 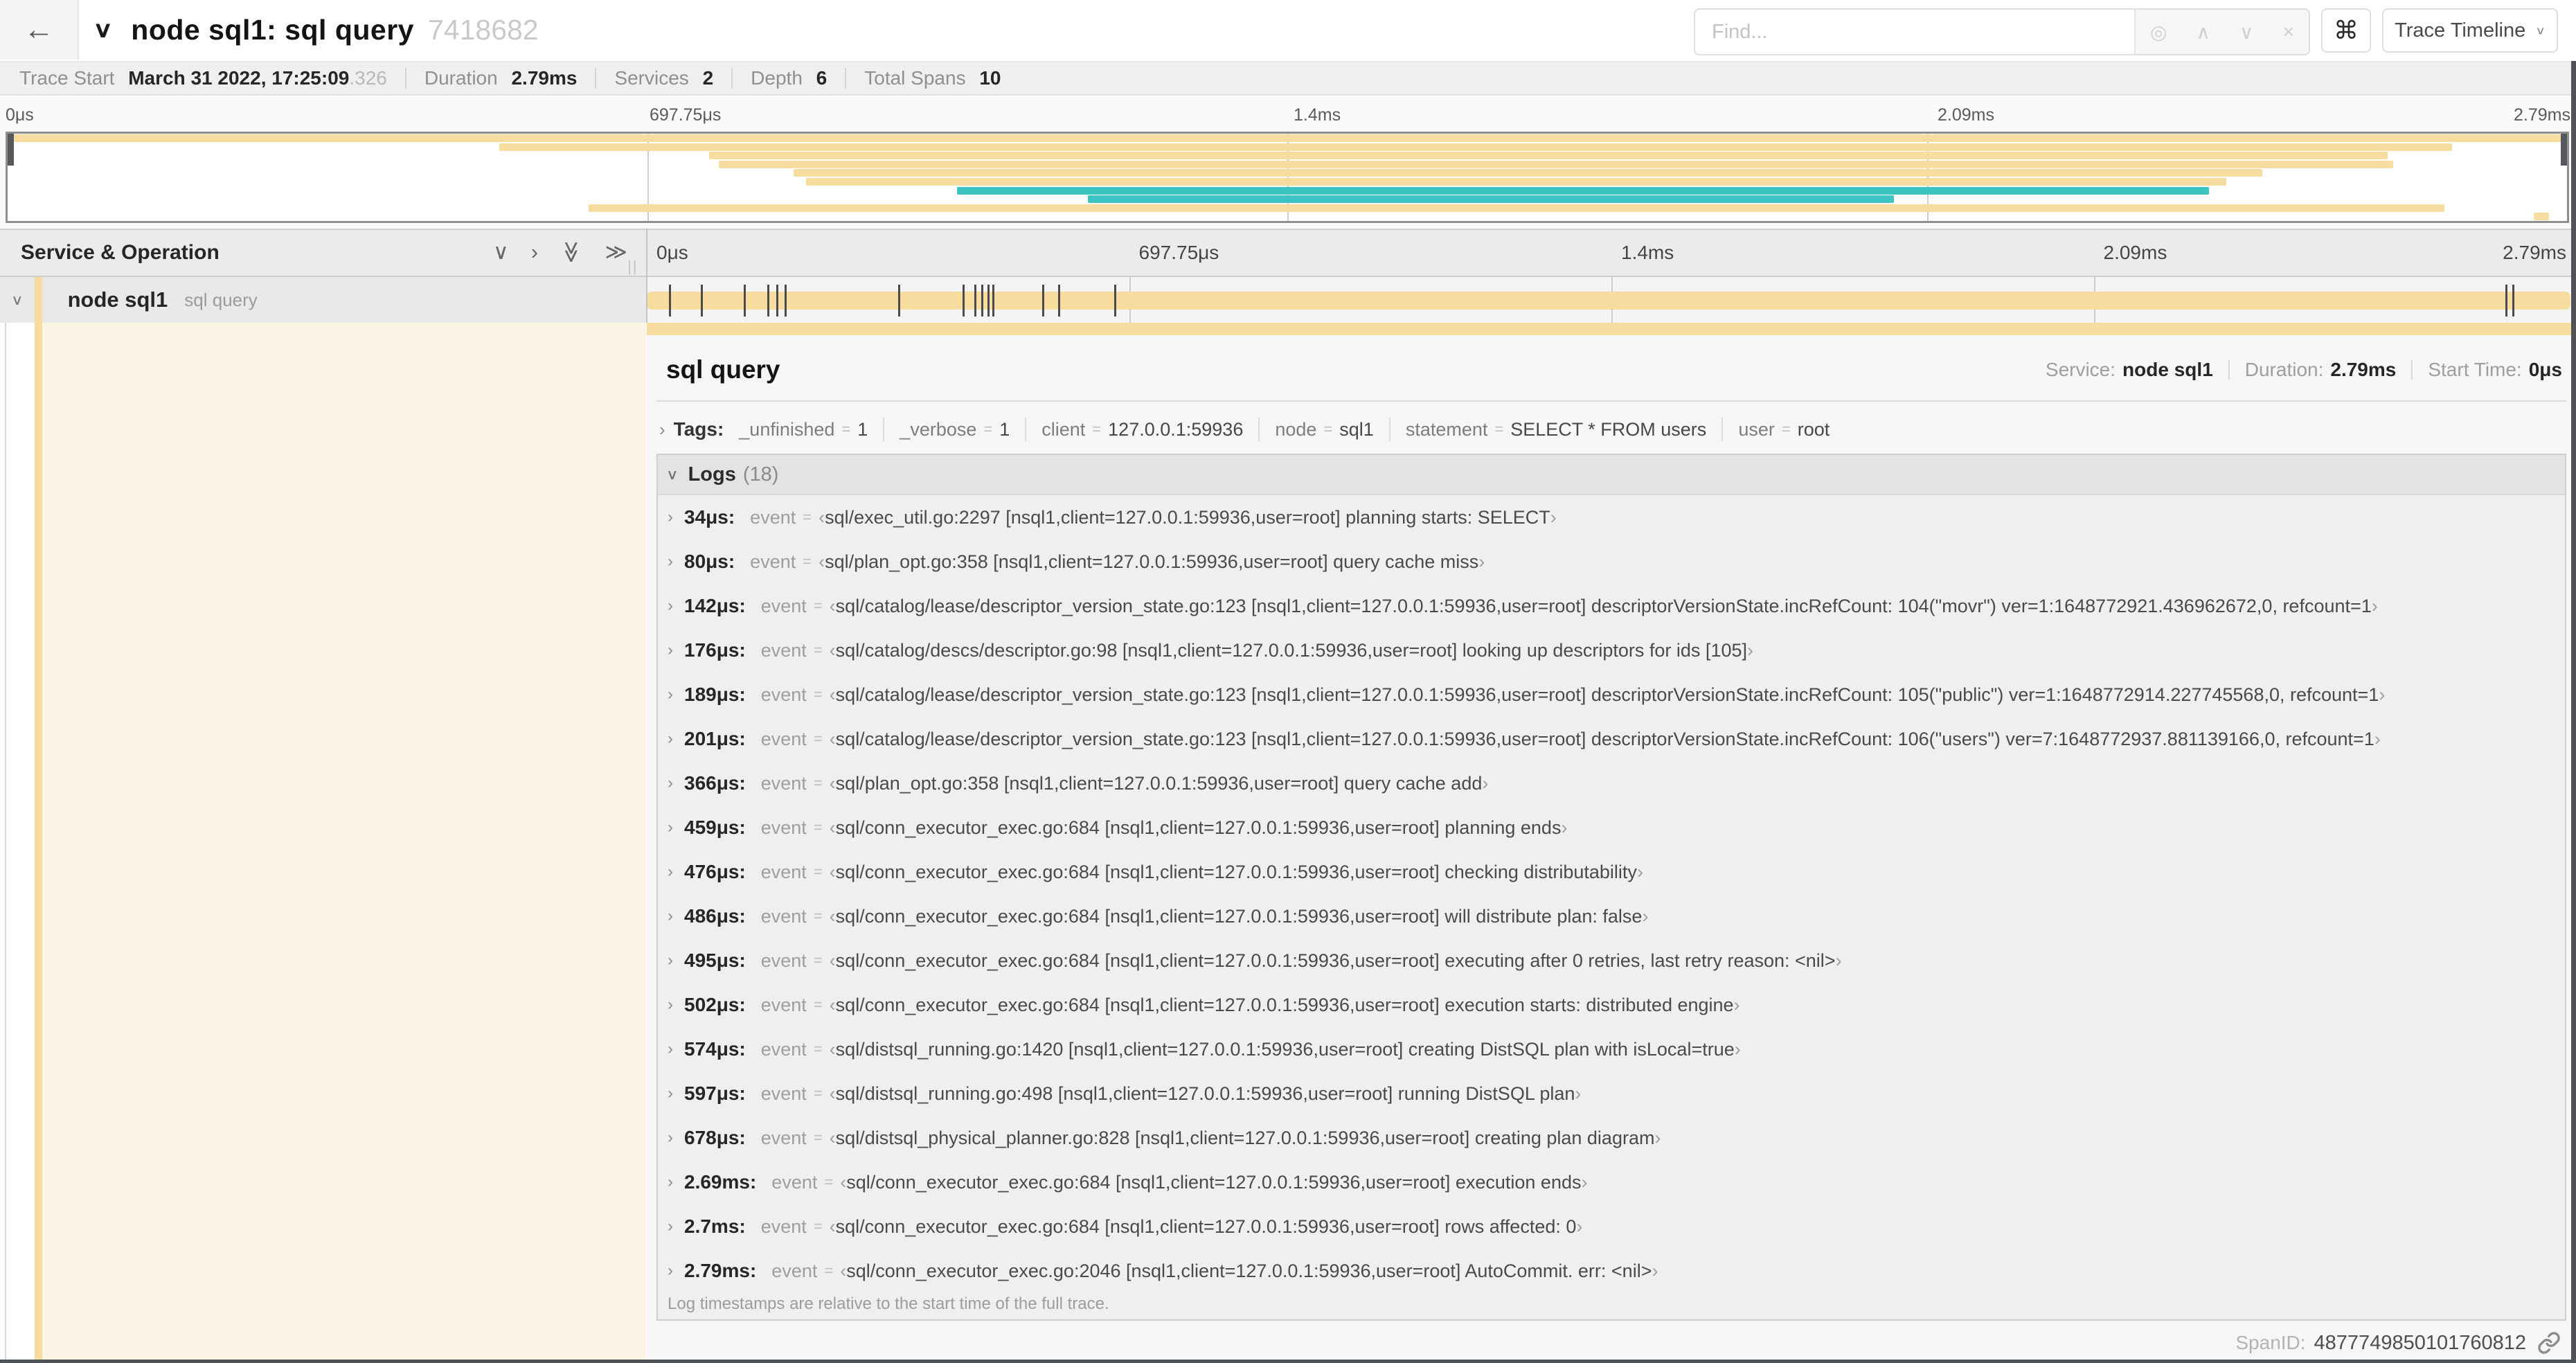 I want to click on span-duration-bar-detail, so click(x=1612, y=329).